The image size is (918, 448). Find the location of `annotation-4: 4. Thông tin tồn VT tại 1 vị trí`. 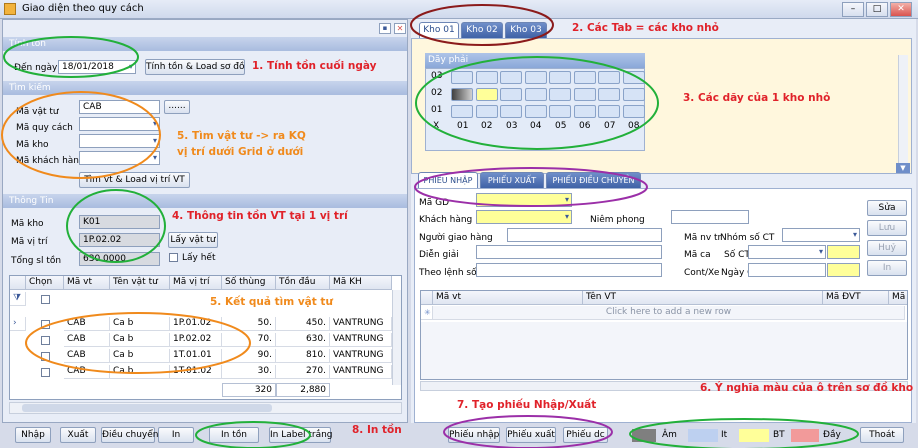

annotation-4: 4. Thông tin tồn VT tại 1 vị trí is located at coordinates (260, 216).